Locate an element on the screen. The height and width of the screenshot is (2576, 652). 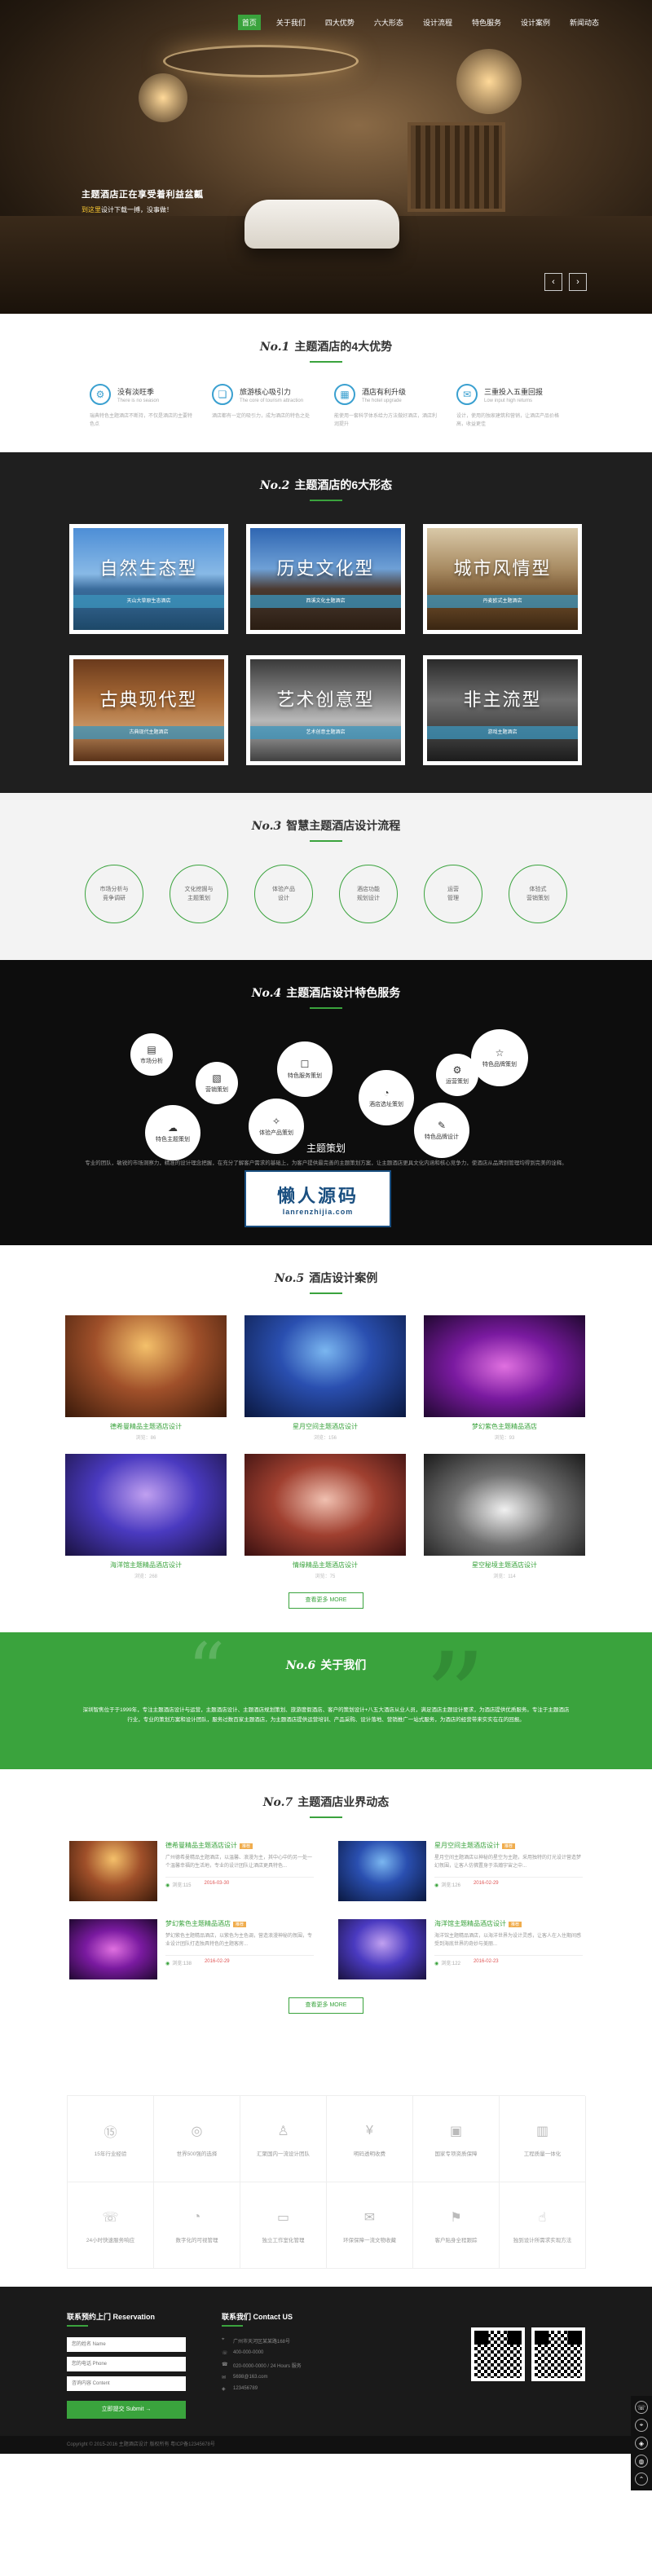
news-title: 海洋馆主题精品酒店设计 is located at coordinates (470, 1924).